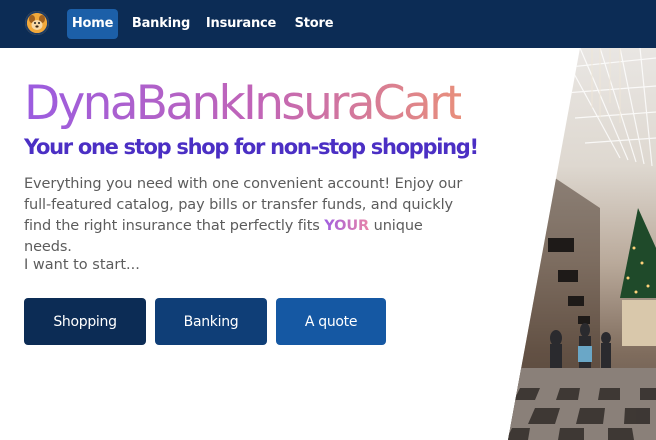  What do you see at coordinates (211, 321) in the screenshot?
I see `banking-button: Banking` at bounding box center [211, 321].